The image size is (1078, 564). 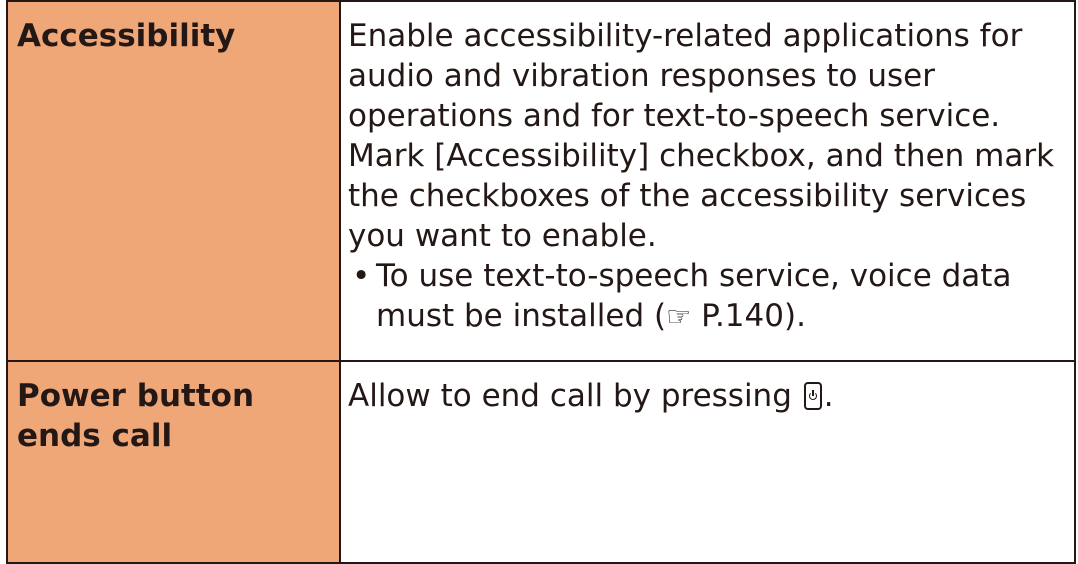 What do you see at coordinates (737, 316) in the screenshot?
I see `page-reference-link: P.140` at bounding box center [737, 316].